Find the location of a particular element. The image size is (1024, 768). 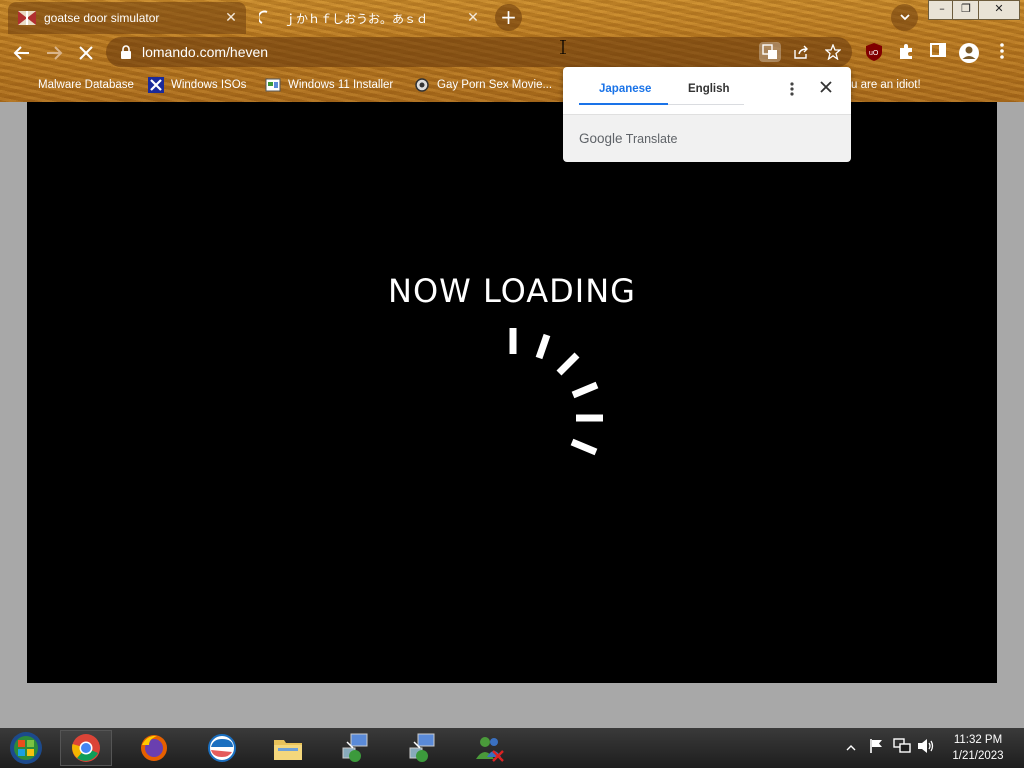

share-icon is located at coordinates (801, 52).